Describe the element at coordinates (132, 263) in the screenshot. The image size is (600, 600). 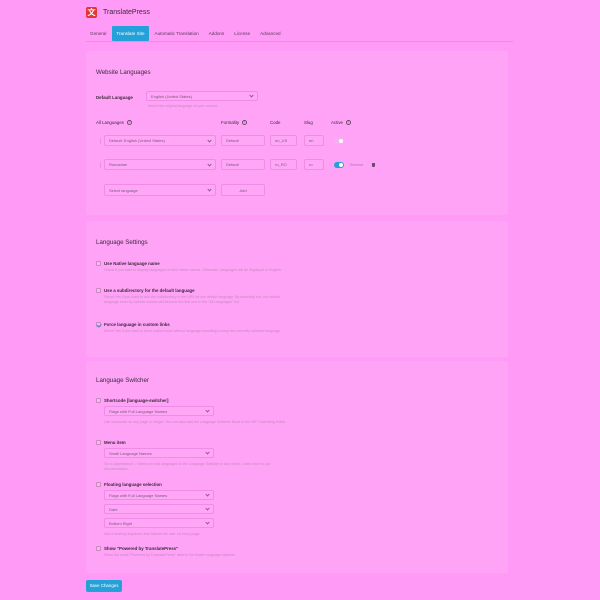
I see `native-language-label: Use Native language name` at that location.